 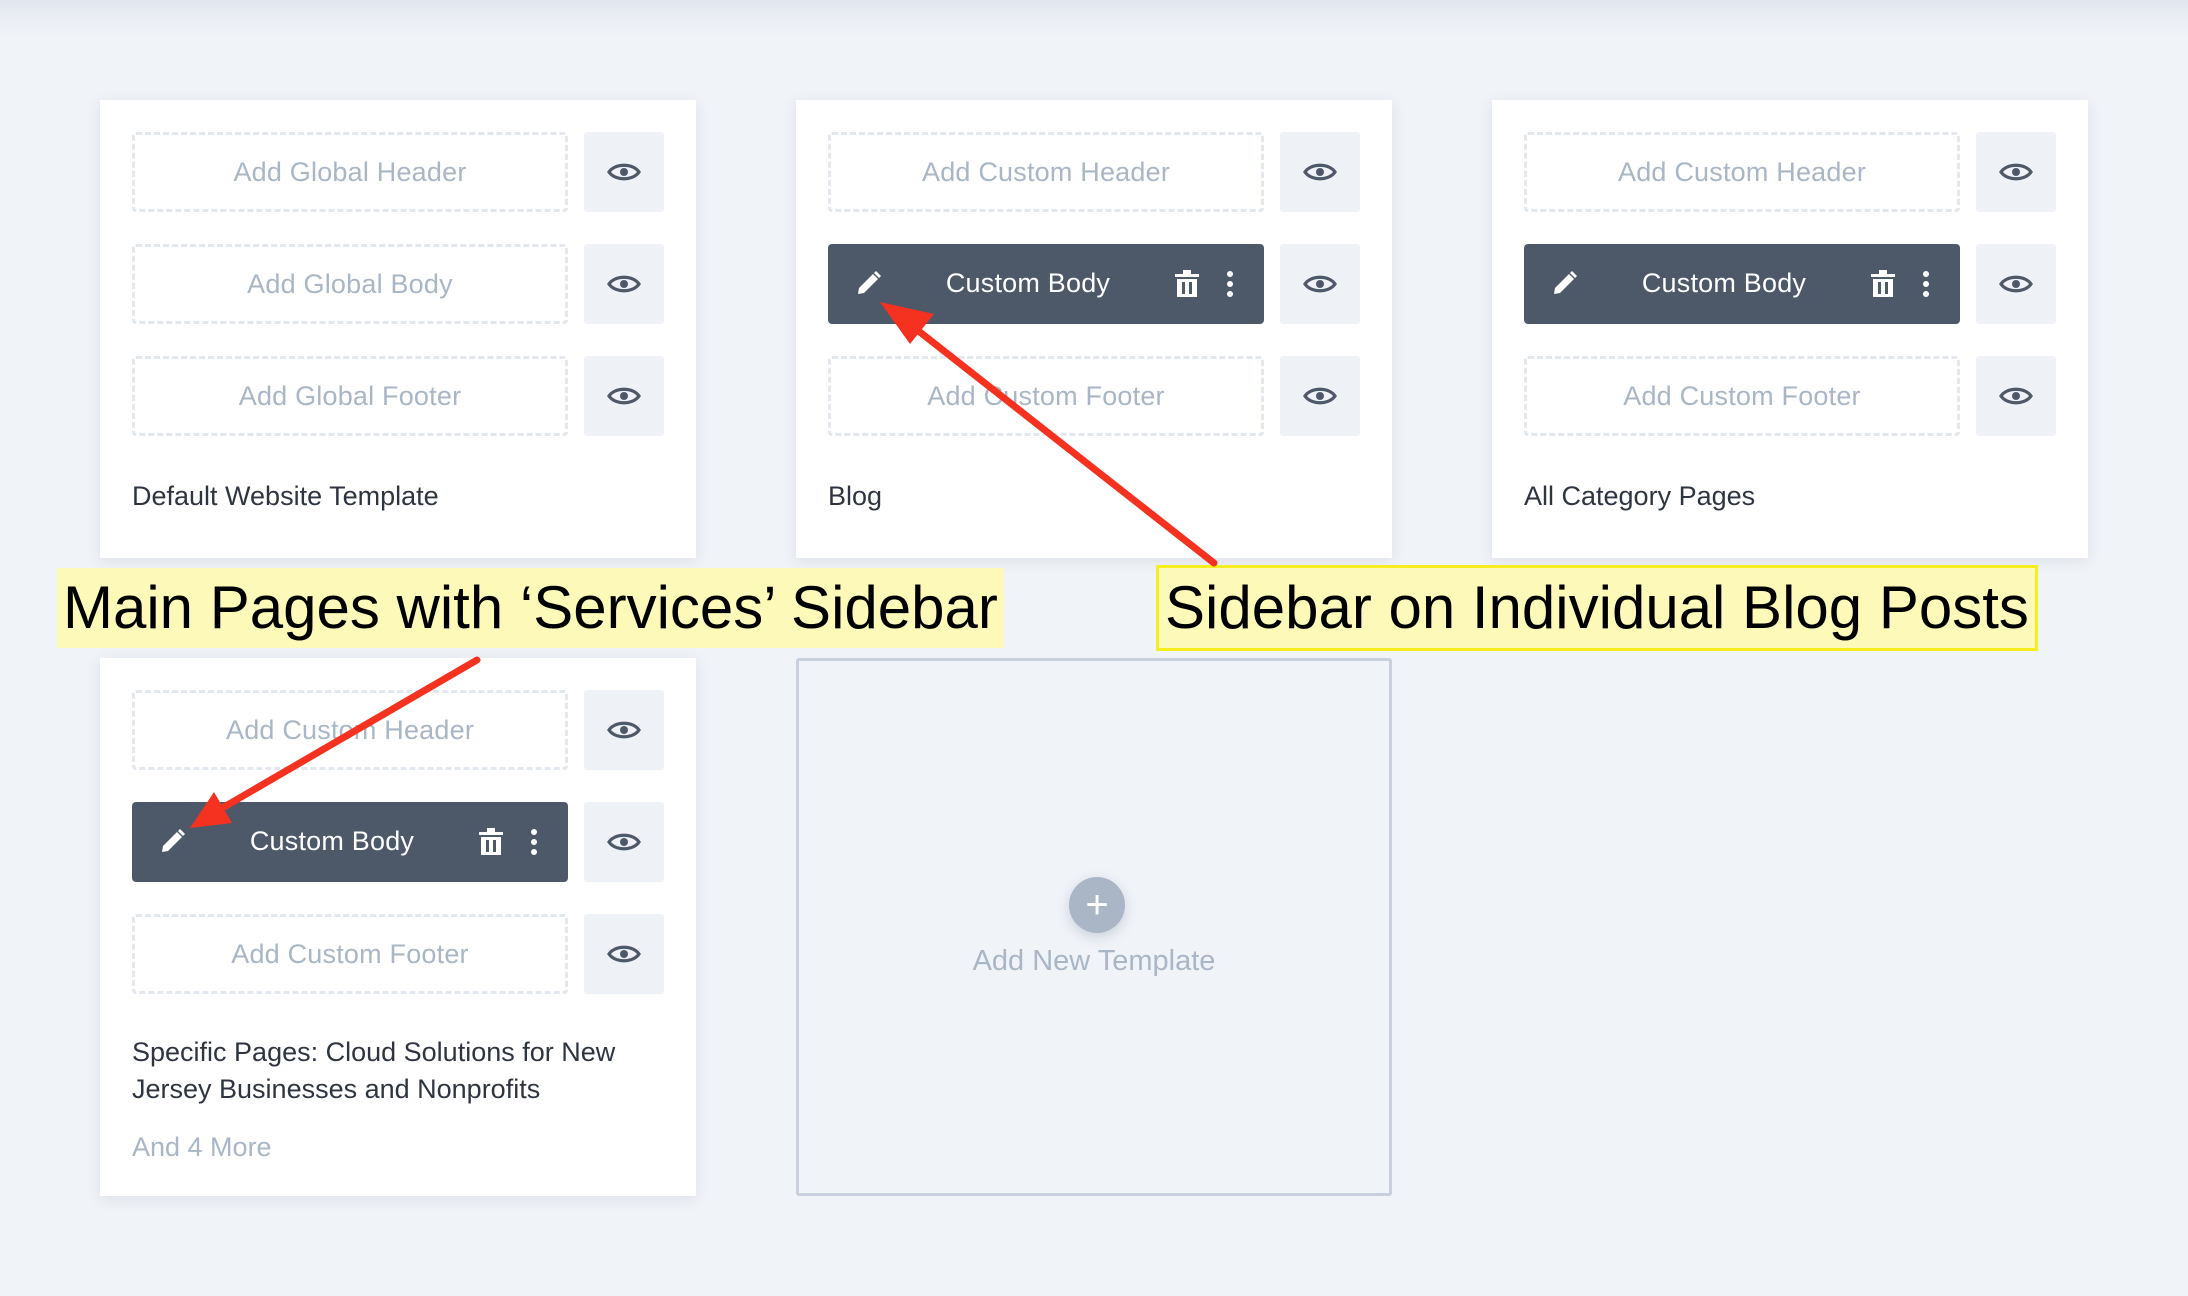 I want to click on arrow-to-blog-body, so click(x=1065, y=446).